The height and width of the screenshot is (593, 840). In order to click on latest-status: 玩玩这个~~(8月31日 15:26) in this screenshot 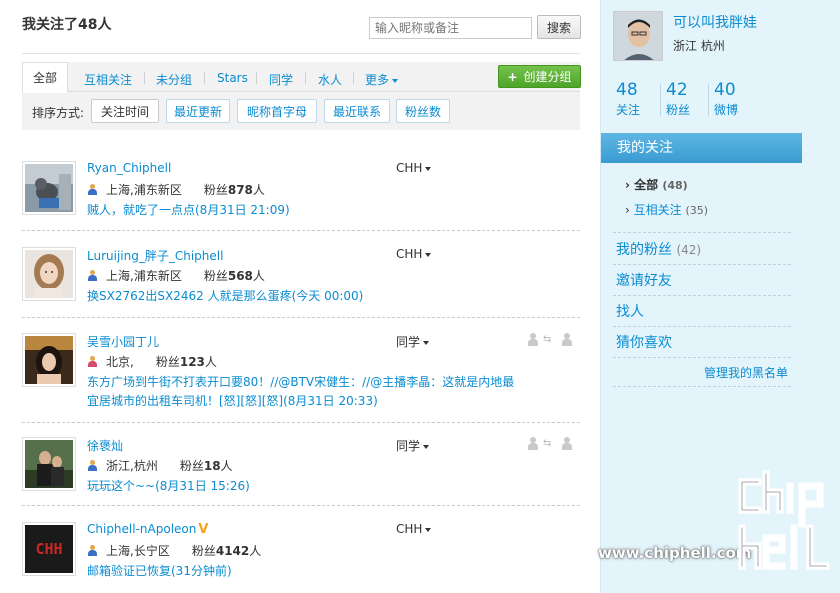, I will do `click(302, 486)`.